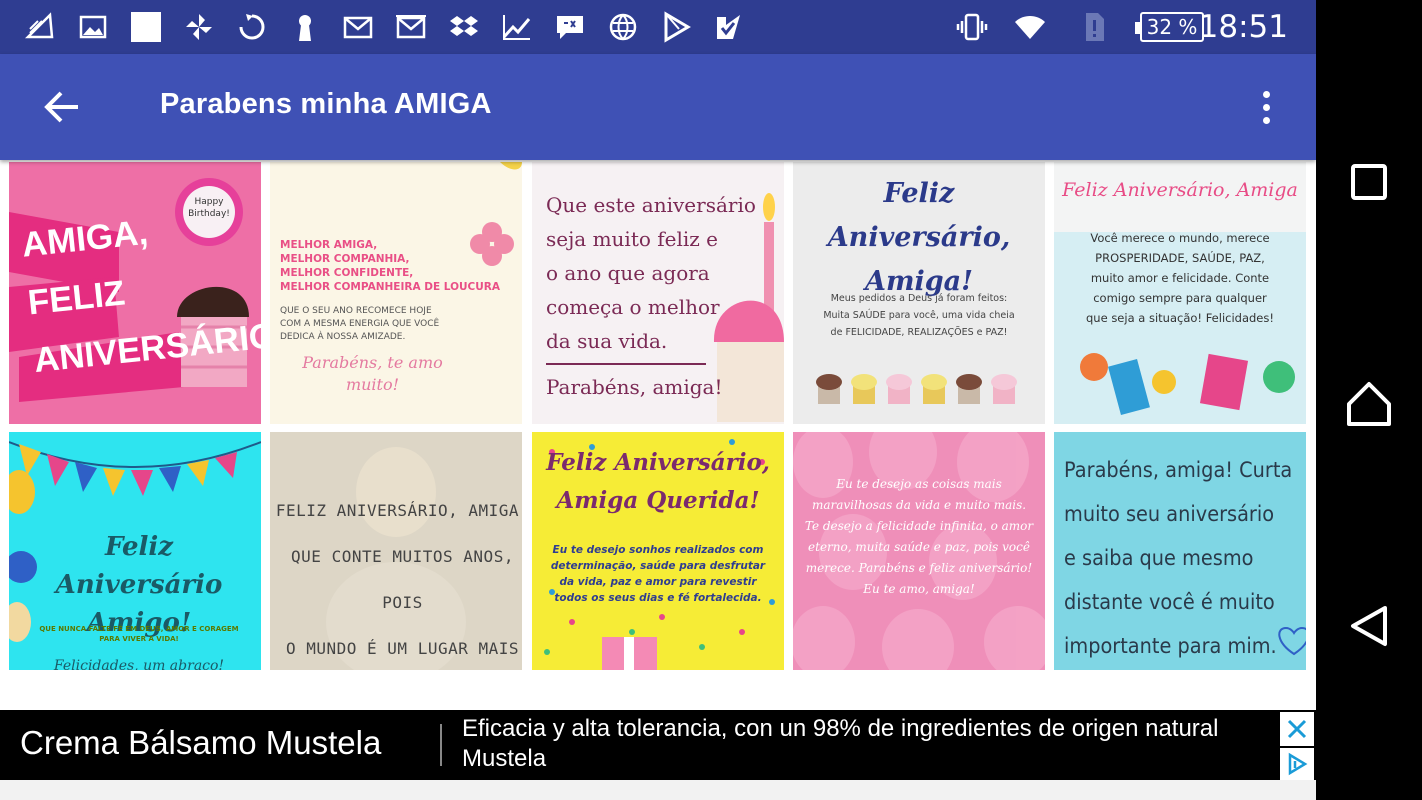  I want to click on adchoices-icon, so click(1298, 764).